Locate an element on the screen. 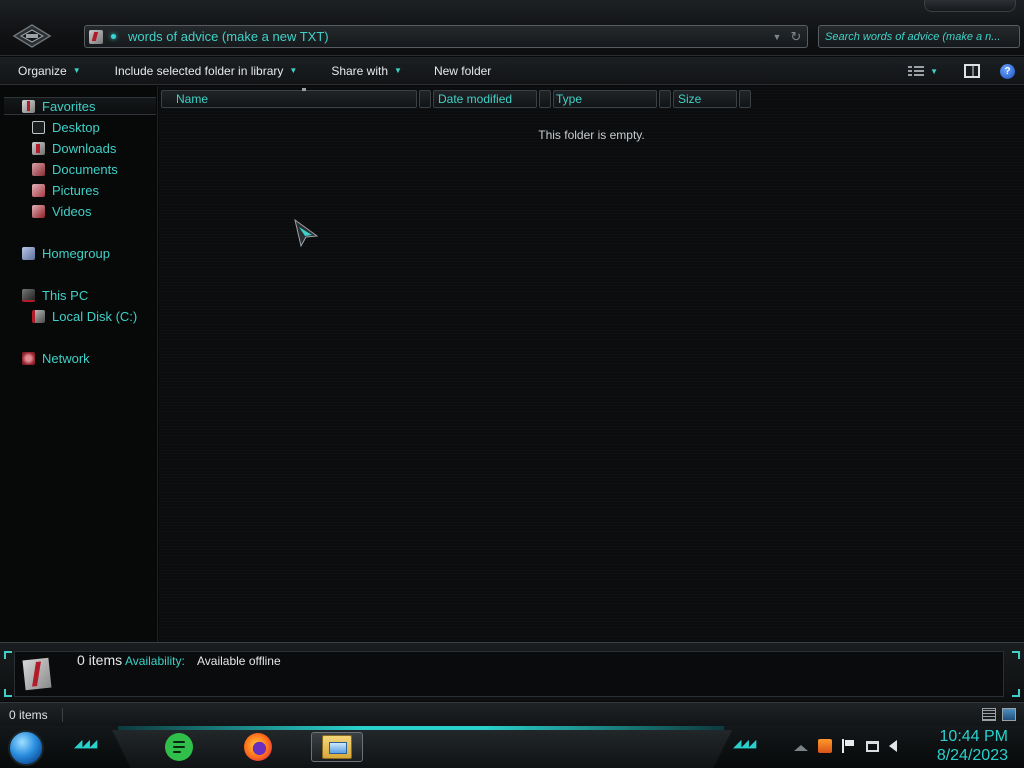 This screenshot has width=1024, height=768. taskbar-file-explorer is located at coordinates (337, 747).